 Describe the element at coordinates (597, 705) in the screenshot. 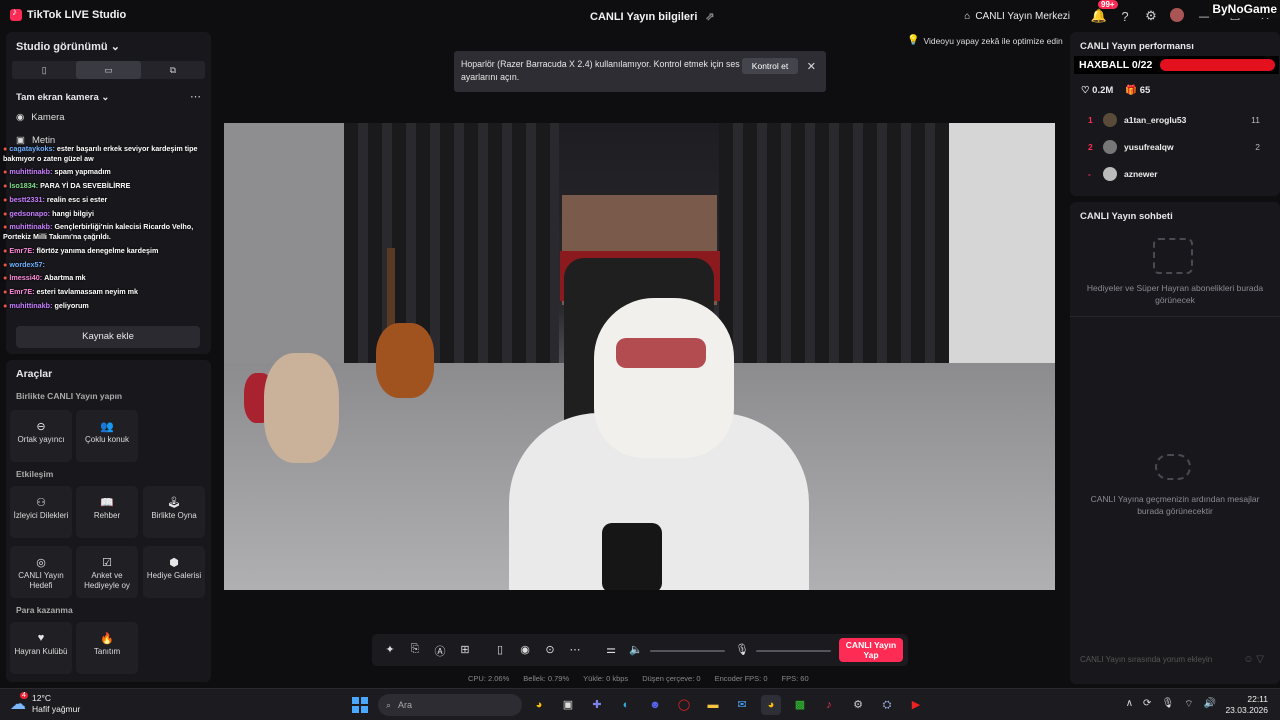

I see `teams-icon: ✚` at that location.